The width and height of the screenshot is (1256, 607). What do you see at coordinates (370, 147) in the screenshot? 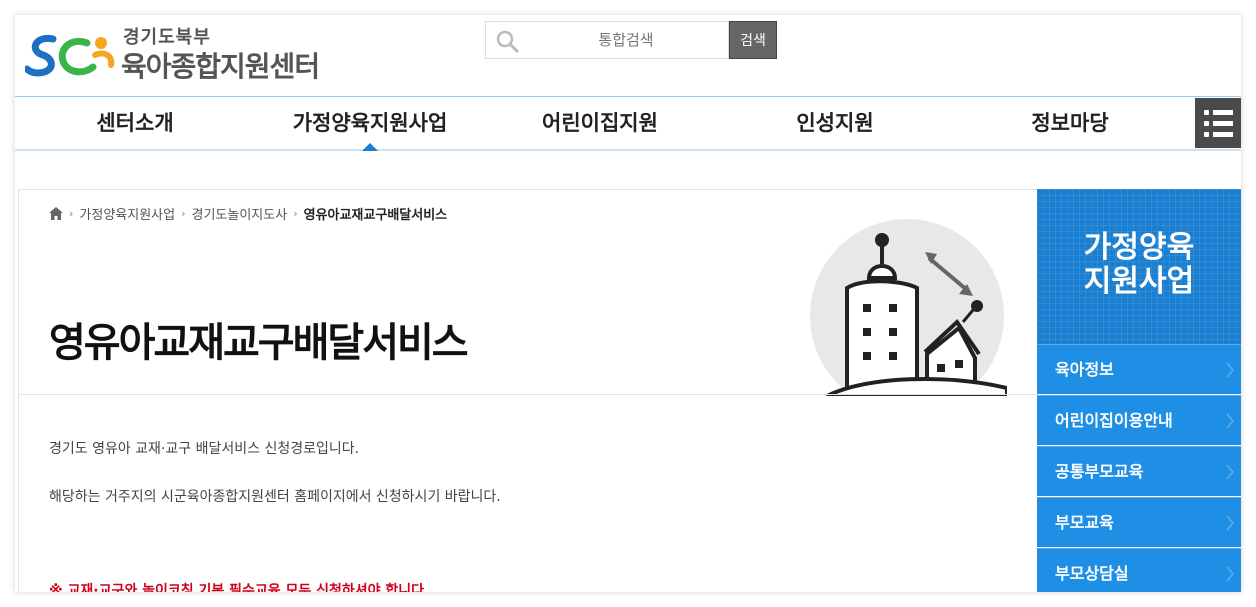
I see `active-nav-indicator` at bounding box center [370, 147].